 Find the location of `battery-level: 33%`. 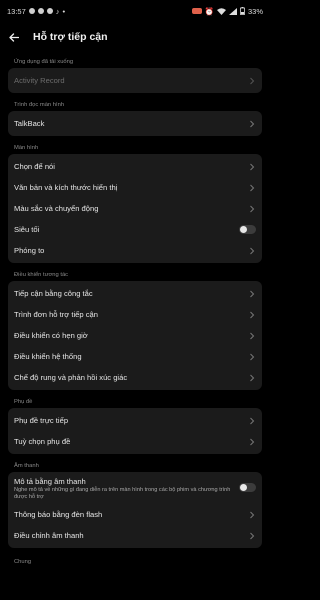

battery-level: 33% is located at coordinates (255, 11).